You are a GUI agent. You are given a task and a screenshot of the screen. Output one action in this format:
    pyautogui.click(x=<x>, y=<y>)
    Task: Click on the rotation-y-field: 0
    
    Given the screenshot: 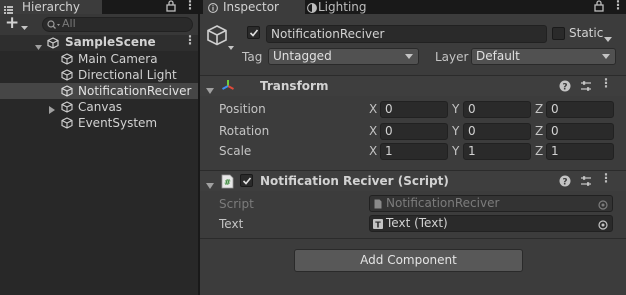 What is the action you would take?
    pyautogui.click(x=497, y=131)
    